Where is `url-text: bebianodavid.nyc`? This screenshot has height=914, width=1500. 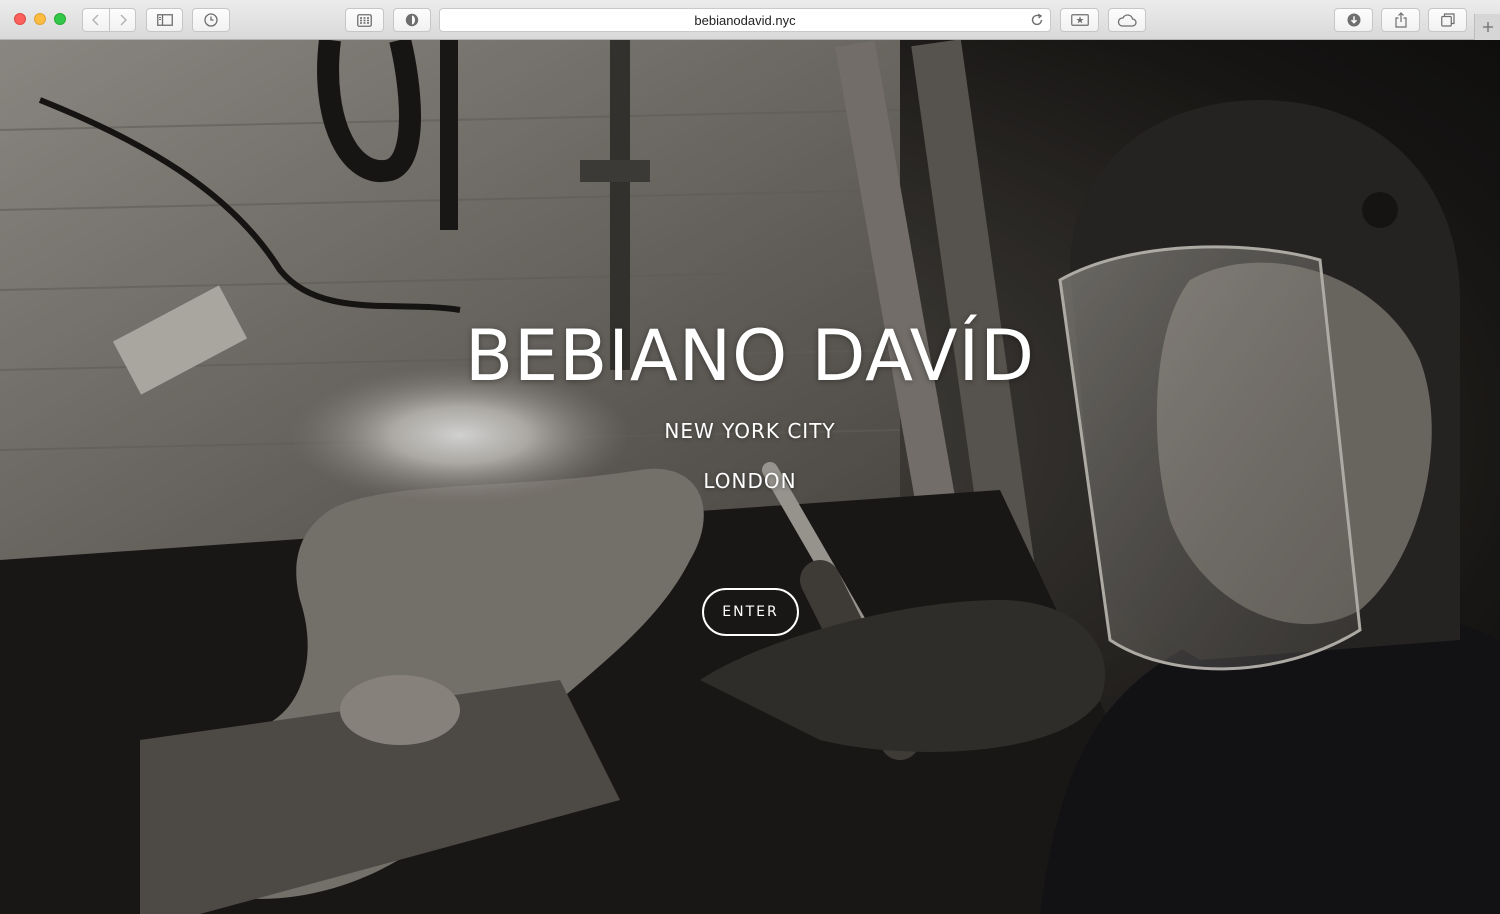
url-text: bebianodavid.nyc is located at coordinates (745, 20).